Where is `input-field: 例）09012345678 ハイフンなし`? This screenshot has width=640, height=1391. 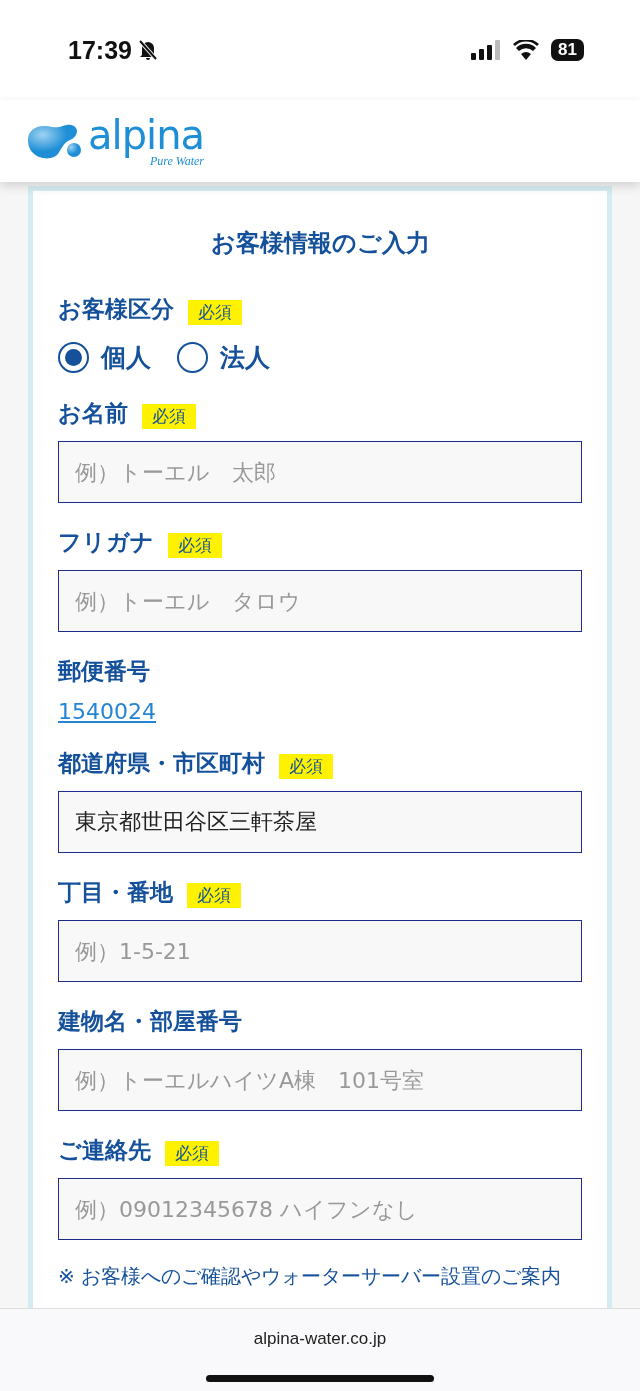
input-field: 例）09012345678 ハイフンなし is located at coordinates (320, 1209).